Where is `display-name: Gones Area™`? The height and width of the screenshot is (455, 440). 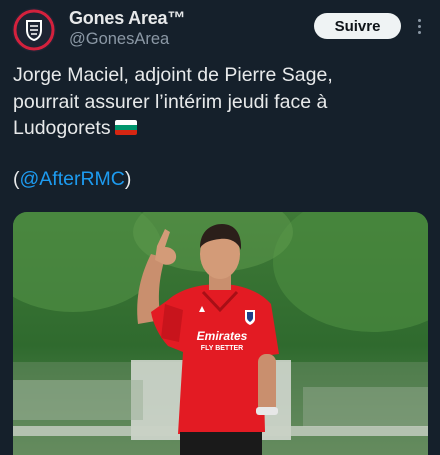
display-name: Gones Area™ is located at coordinates (127, 18).